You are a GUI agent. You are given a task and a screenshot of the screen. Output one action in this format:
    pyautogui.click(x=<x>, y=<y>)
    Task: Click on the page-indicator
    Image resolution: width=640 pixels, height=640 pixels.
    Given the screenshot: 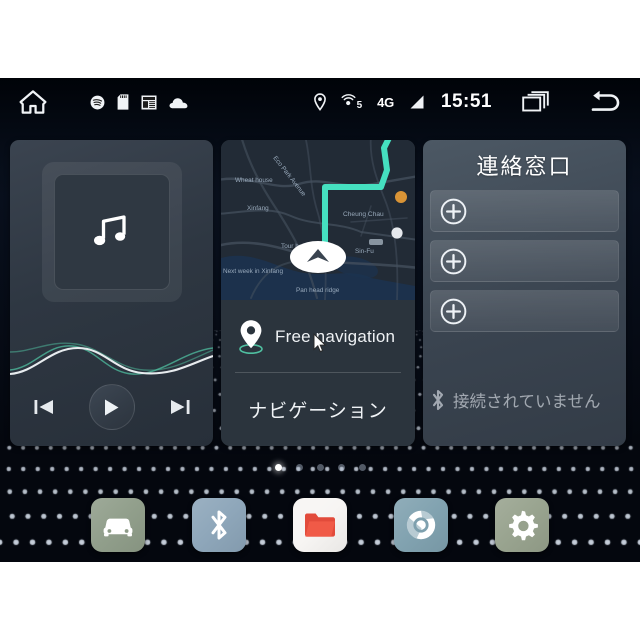 What is the action you would take?
    pyautogui.click(x=320, y=467)
    